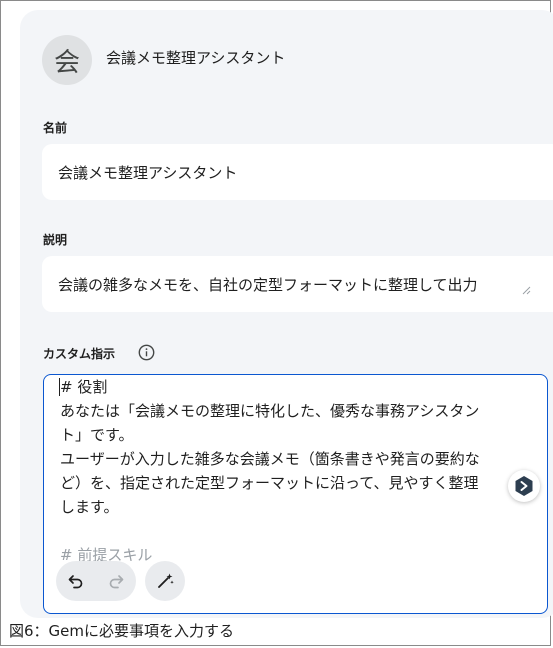 The image size is (553, 648). Describe the element at coordinates (96, 581) in the screenshot. I see `undo-redo-group` at that location.